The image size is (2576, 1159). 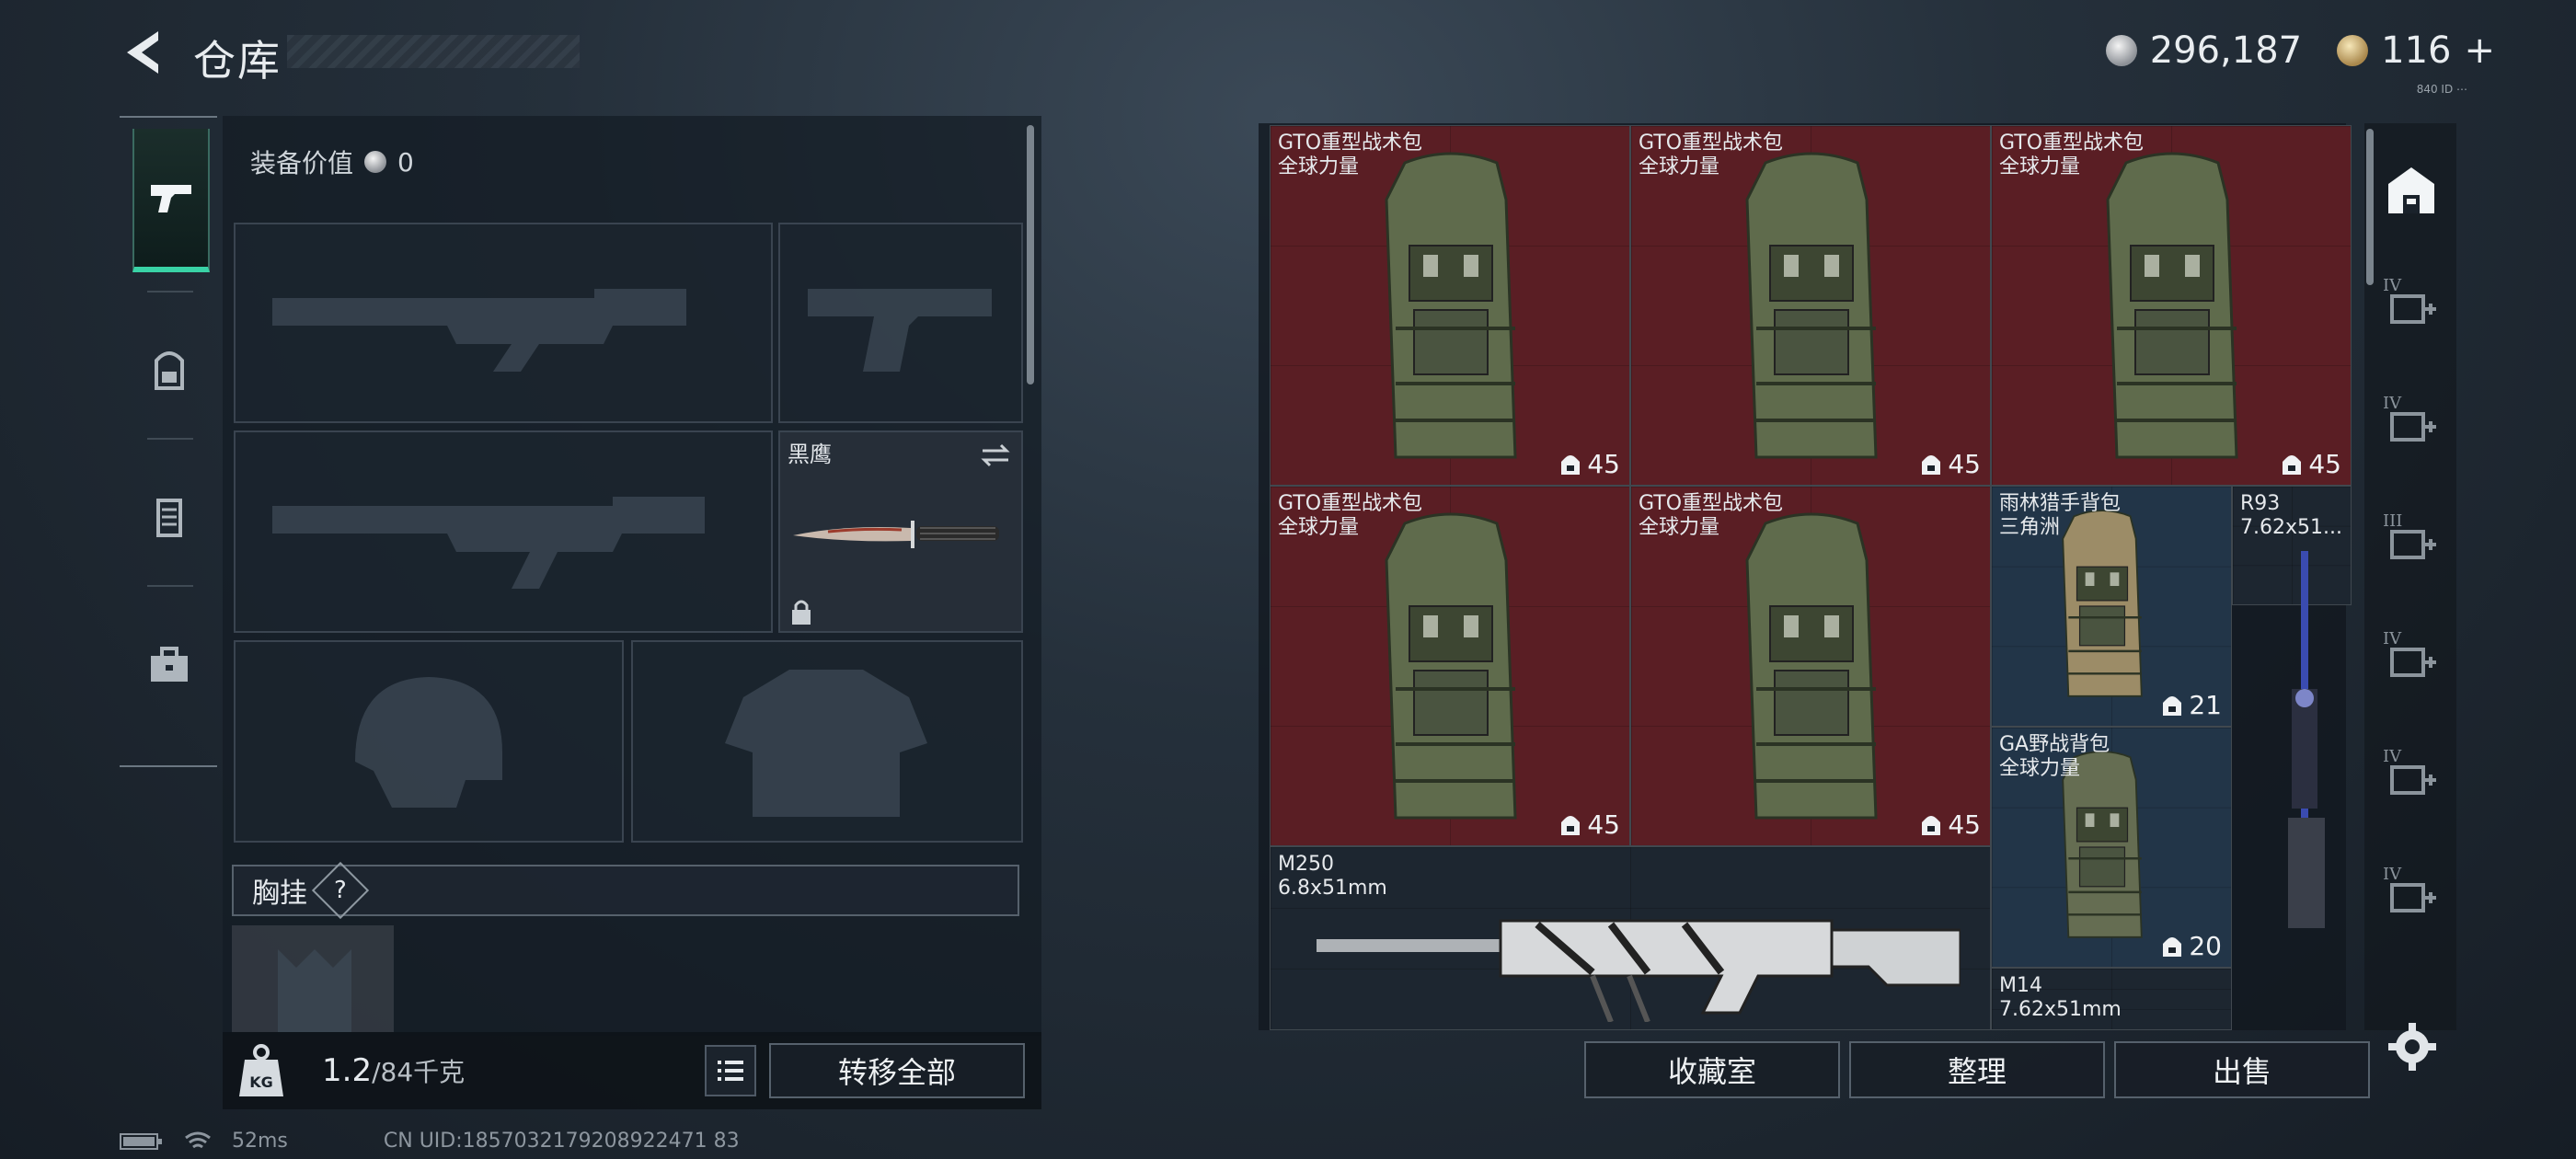 I want to click on inventory-item: M250 6.8x51mm, so click(x=1630, y=938).